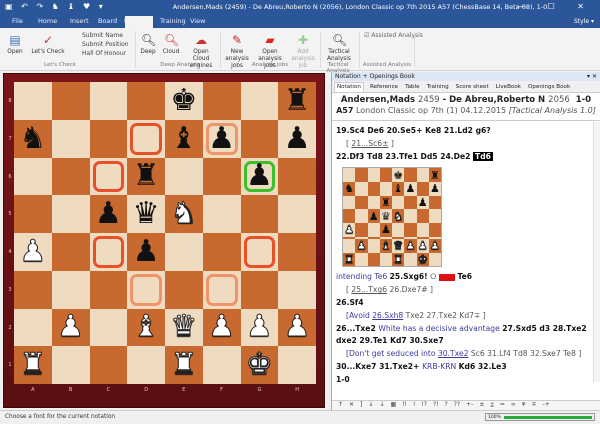 The width and height of the screenshot is (600, 424). I want to click on square-c5: ♟, so click(373, 216).